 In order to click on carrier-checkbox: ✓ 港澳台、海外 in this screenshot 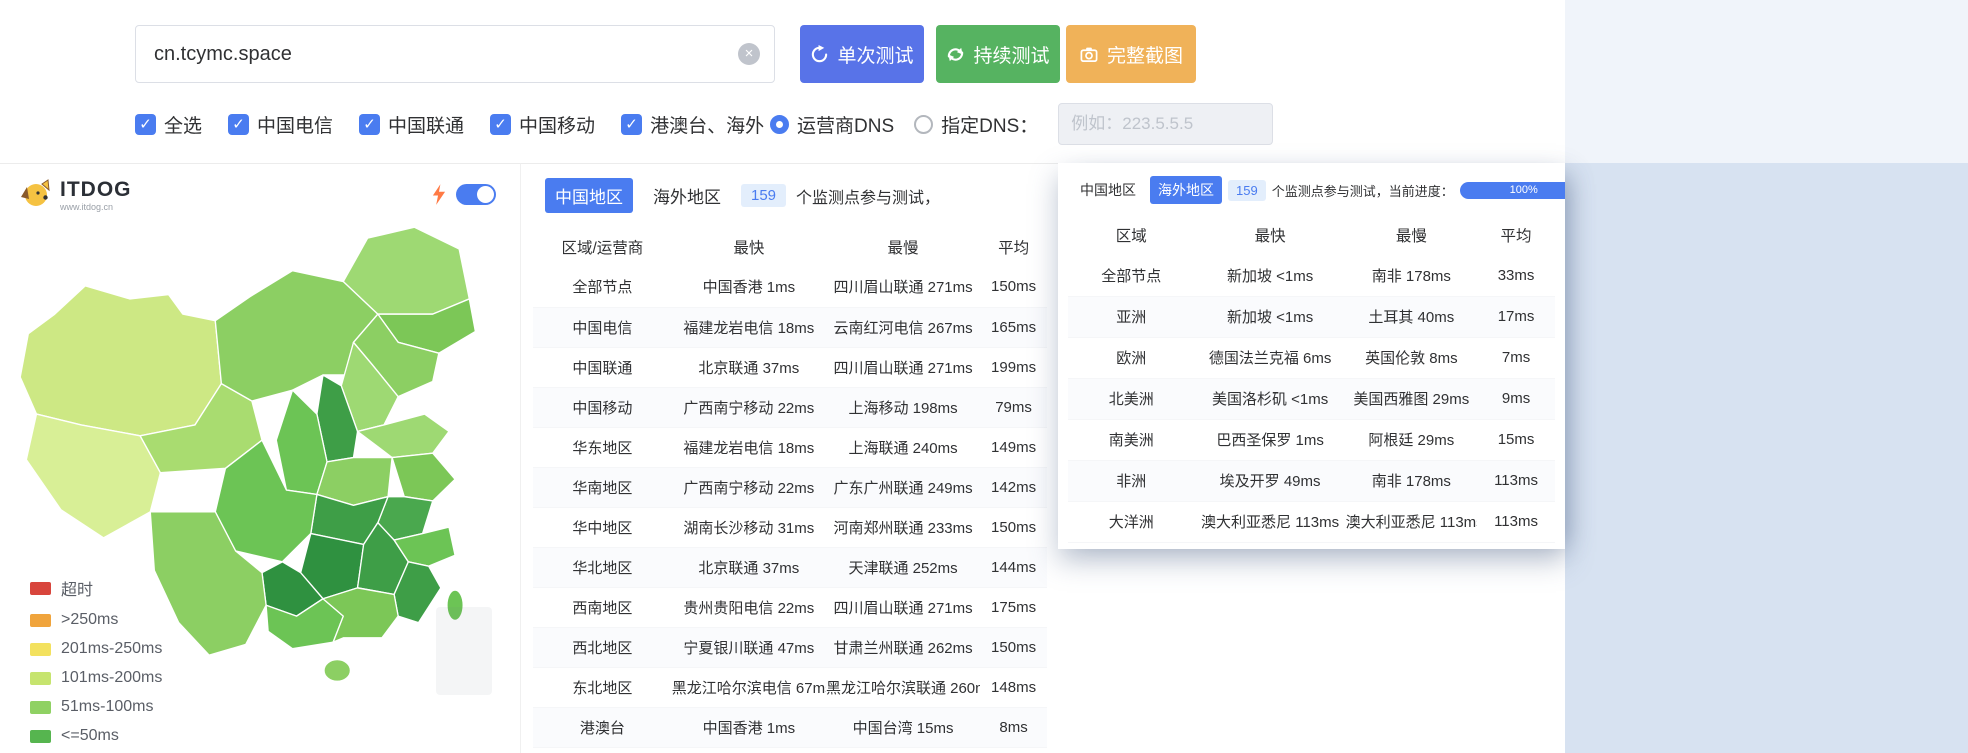, I will do `click(692, 124)`.